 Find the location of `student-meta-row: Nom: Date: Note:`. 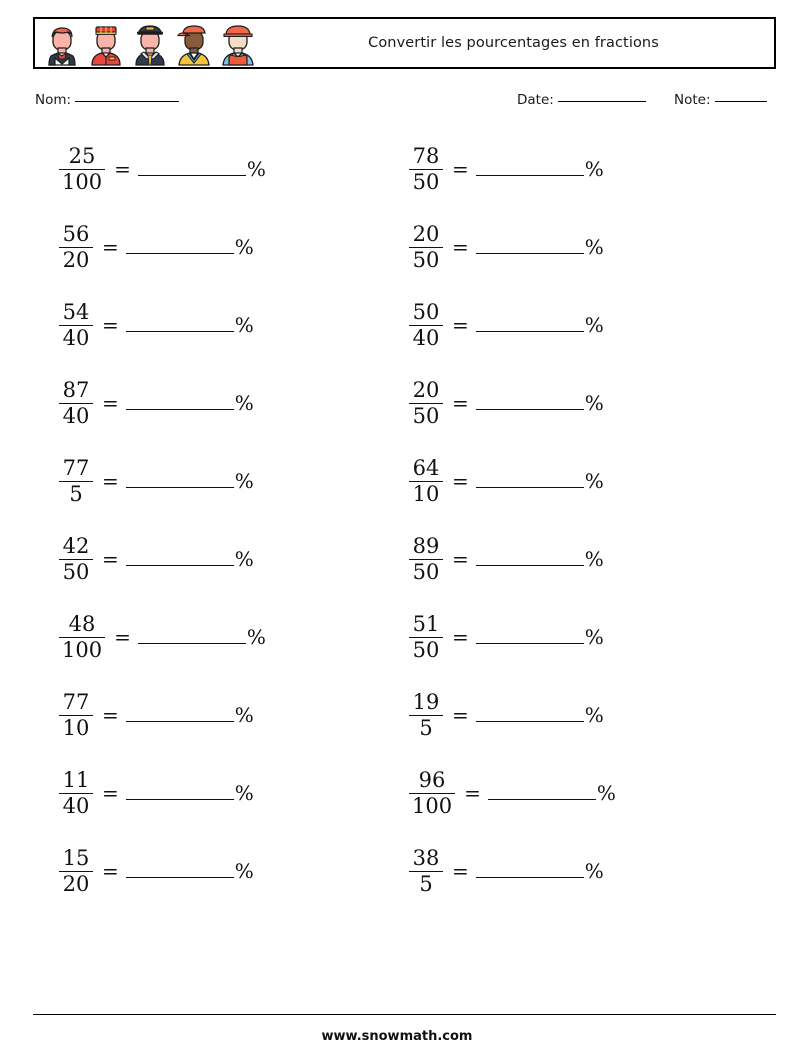

student-meta-row: Nom: Date: Note: is located at coordinates (404, 104).